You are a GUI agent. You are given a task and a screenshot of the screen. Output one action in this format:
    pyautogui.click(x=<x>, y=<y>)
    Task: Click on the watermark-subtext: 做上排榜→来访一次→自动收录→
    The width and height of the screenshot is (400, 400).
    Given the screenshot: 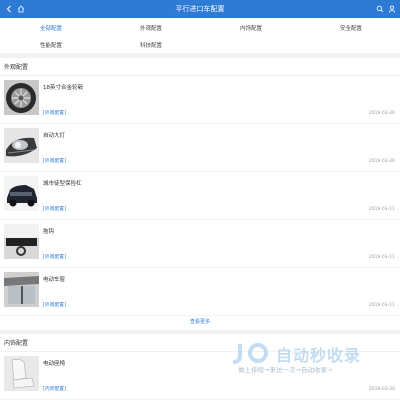 What is the action you would take?
    pyautogui.click(x=285, y=370)
    